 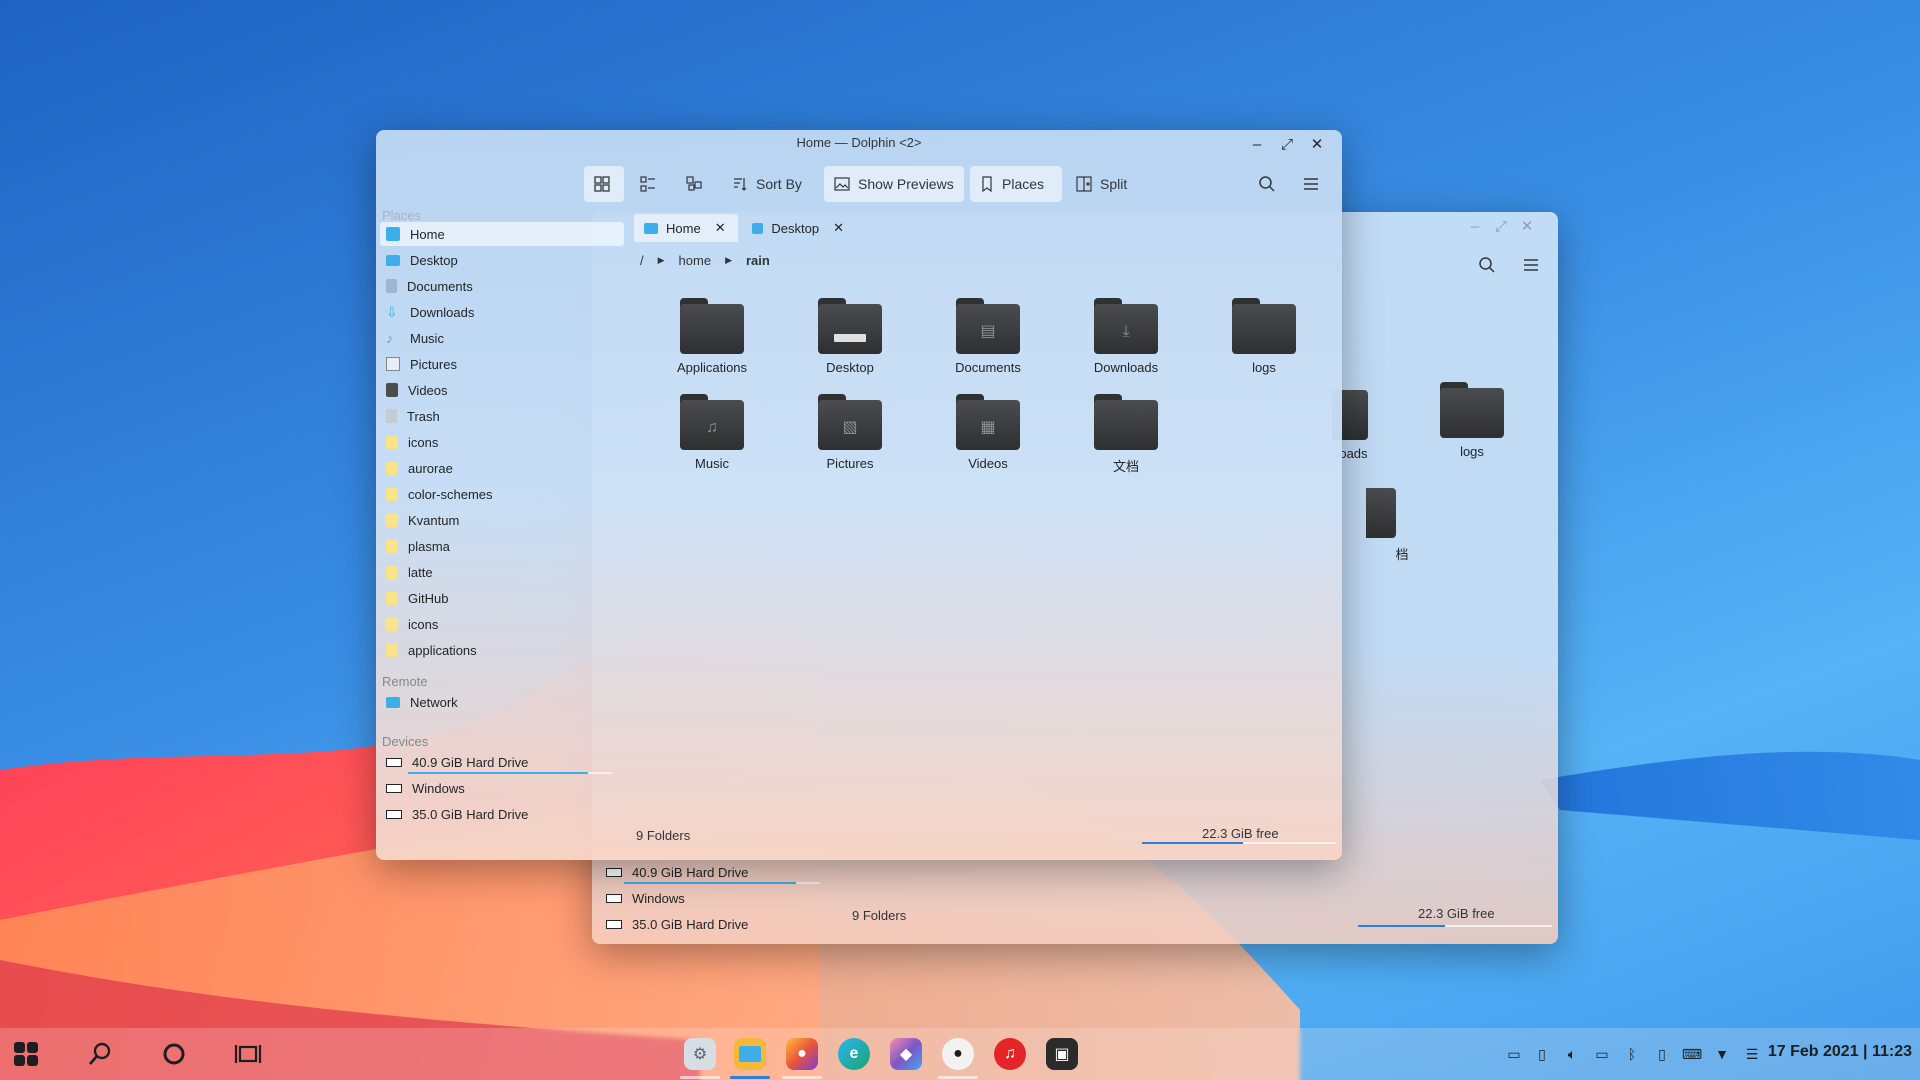 I want to click on folder-item-pictures: ▧ Pictures, so click(x=850, y=432).